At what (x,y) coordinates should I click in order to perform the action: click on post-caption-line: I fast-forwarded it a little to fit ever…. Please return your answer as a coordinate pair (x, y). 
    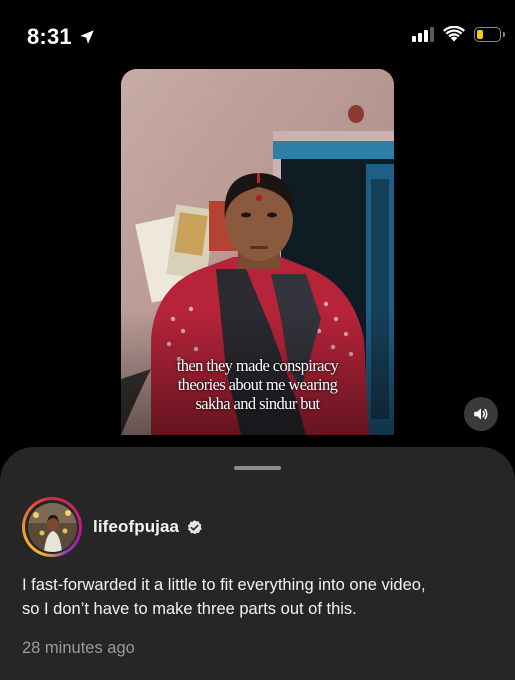
    Looking at the image, I should click on (224, 585).